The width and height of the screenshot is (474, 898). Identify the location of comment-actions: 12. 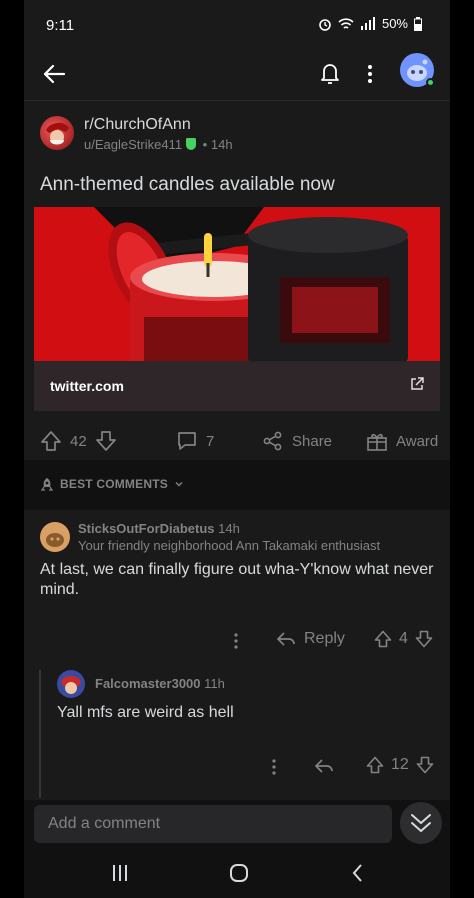
(237, 767).